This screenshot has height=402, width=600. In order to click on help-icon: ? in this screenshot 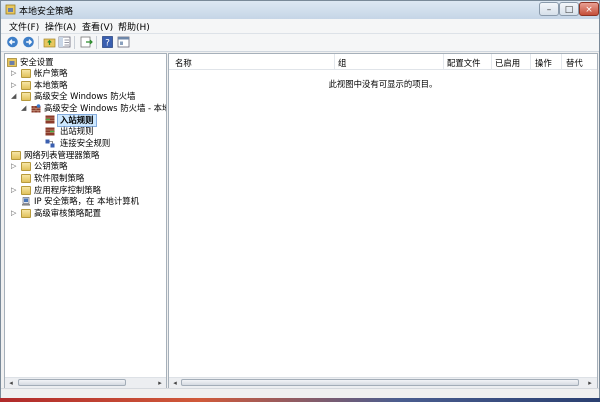, I will do `click(107, 42)`.